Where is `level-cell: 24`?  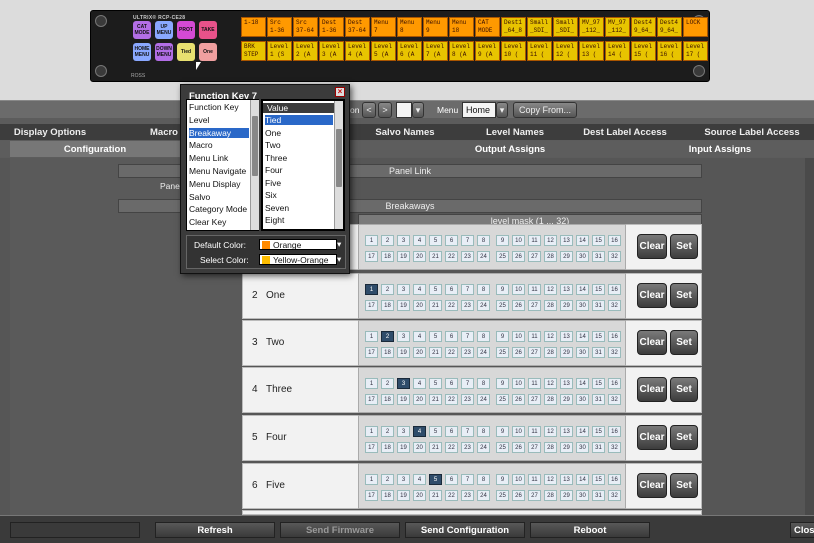 level-cell: 24 is located at coordinates (483, 399).